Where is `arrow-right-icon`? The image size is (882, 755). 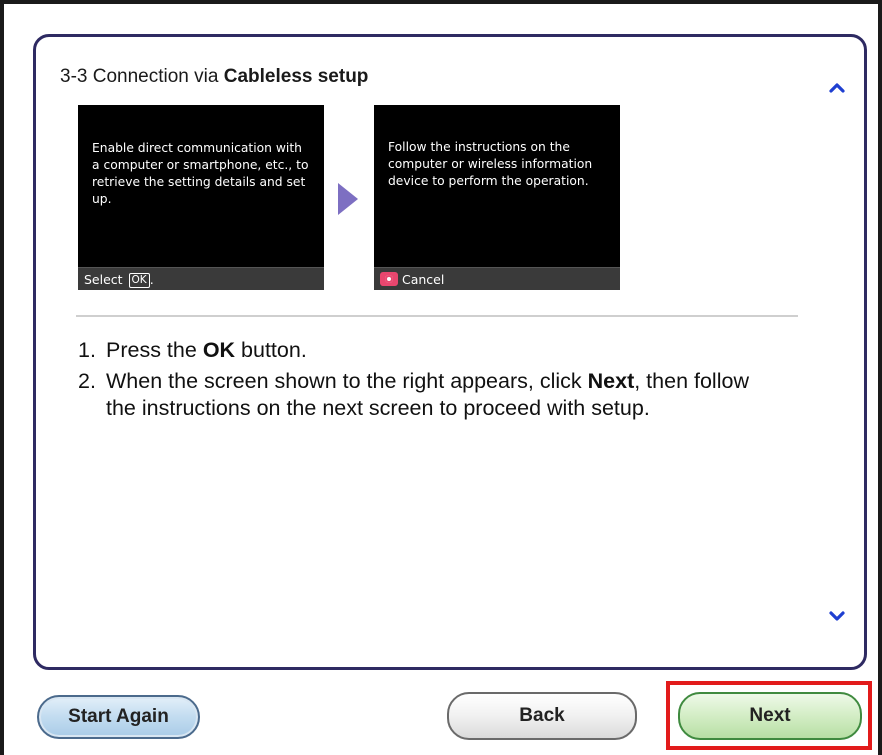
arrow-right-icon is located at coordinates (348, 199).